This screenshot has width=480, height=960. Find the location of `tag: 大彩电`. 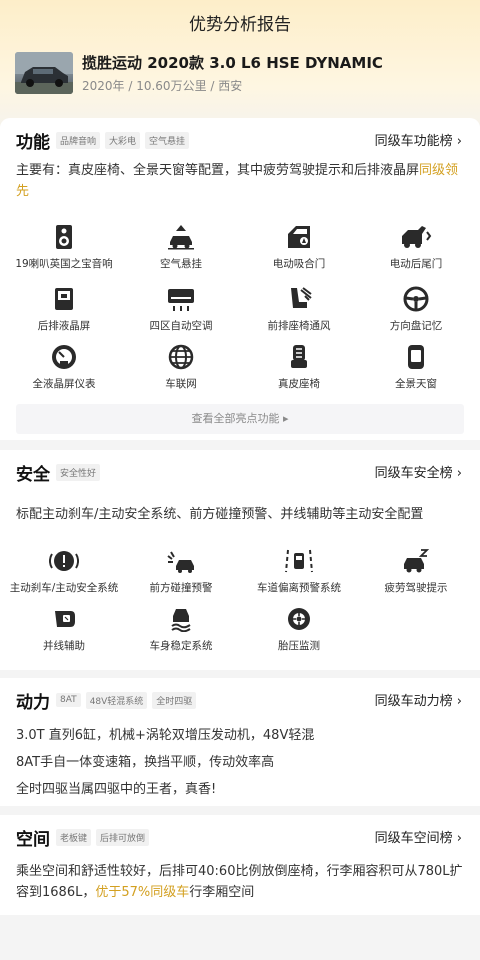

tag: 大彩电 is located at coordinates (123, 140).